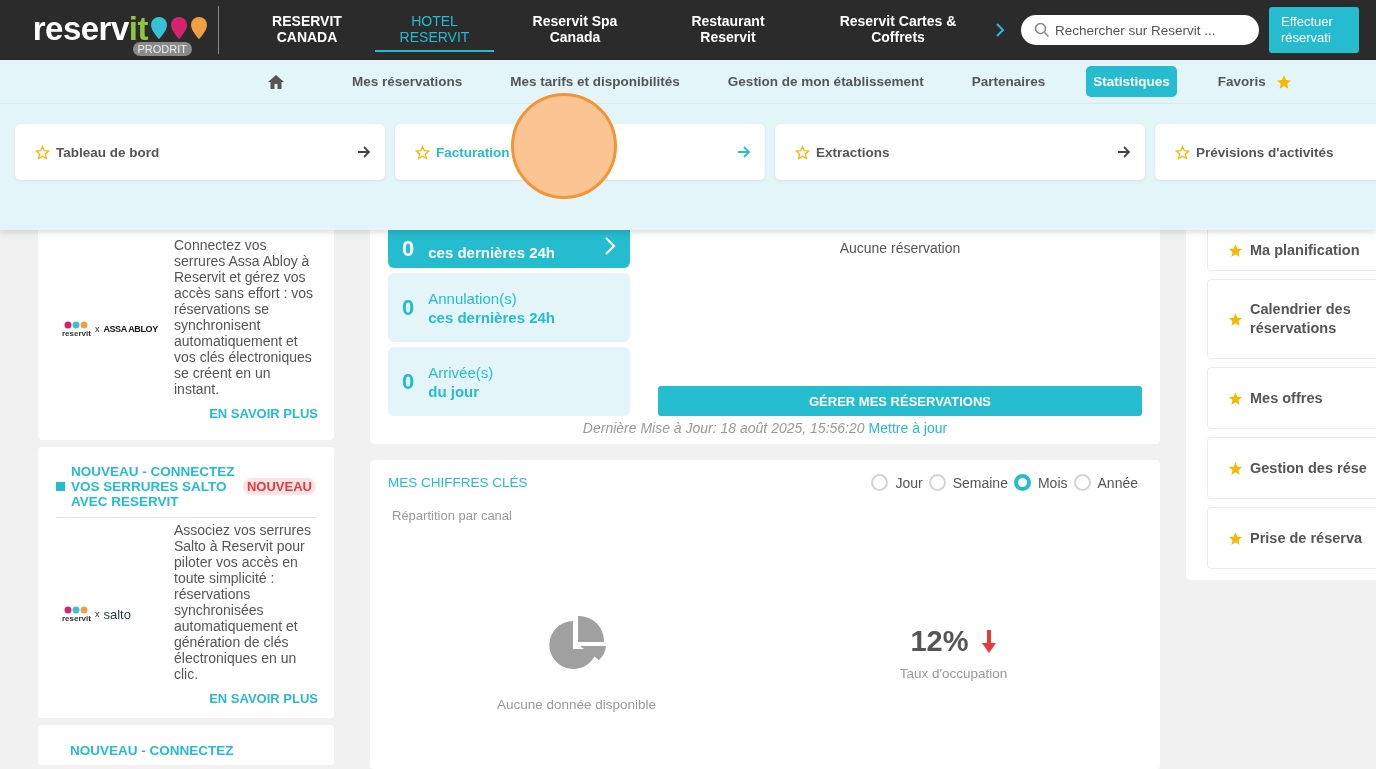  I want to click on promo-title: NOUVEAU - CONNECTEZ VOS SERRURES SALTO AVEC RESERVIT, so click(153, 486).